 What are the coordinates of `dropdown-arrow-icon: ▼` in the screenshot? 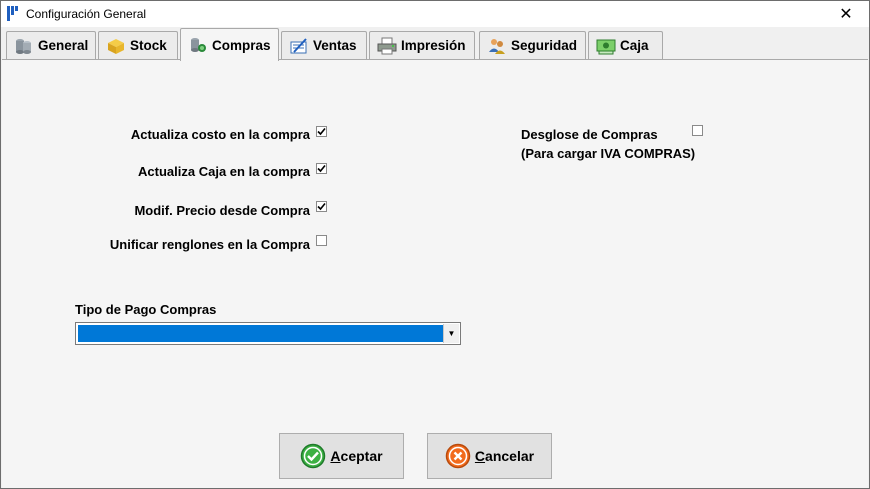 It's located at (451, 333).